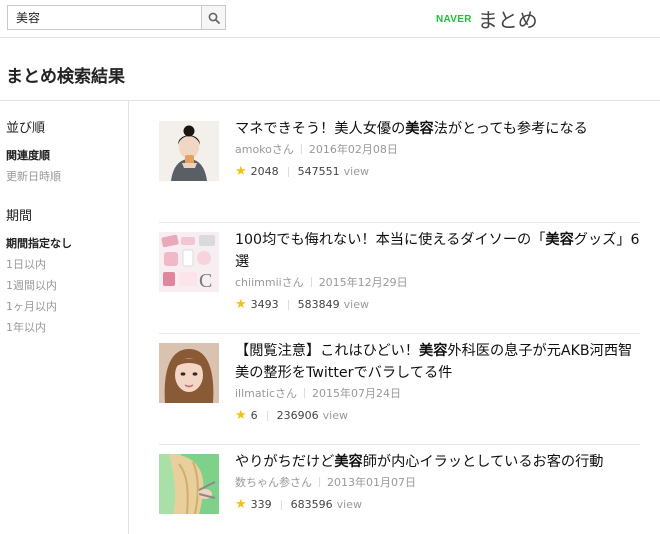  Describe the element at coordinates (437, 394) in the screenshot. I see `result-meta: illmaticさん 2015年07月24日` at that location.